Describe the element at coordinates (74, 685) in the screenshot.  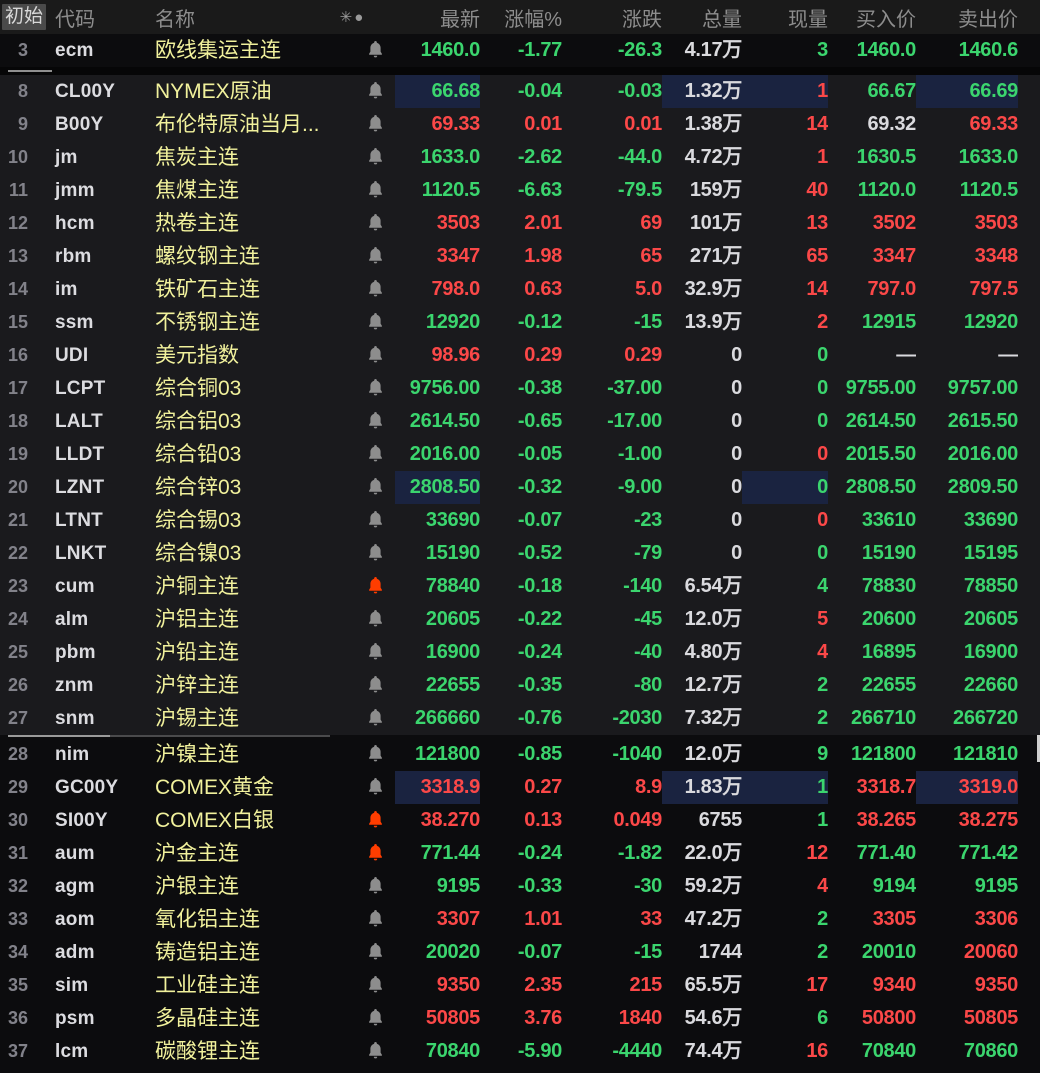
I see `contract-code: znm` at that location.